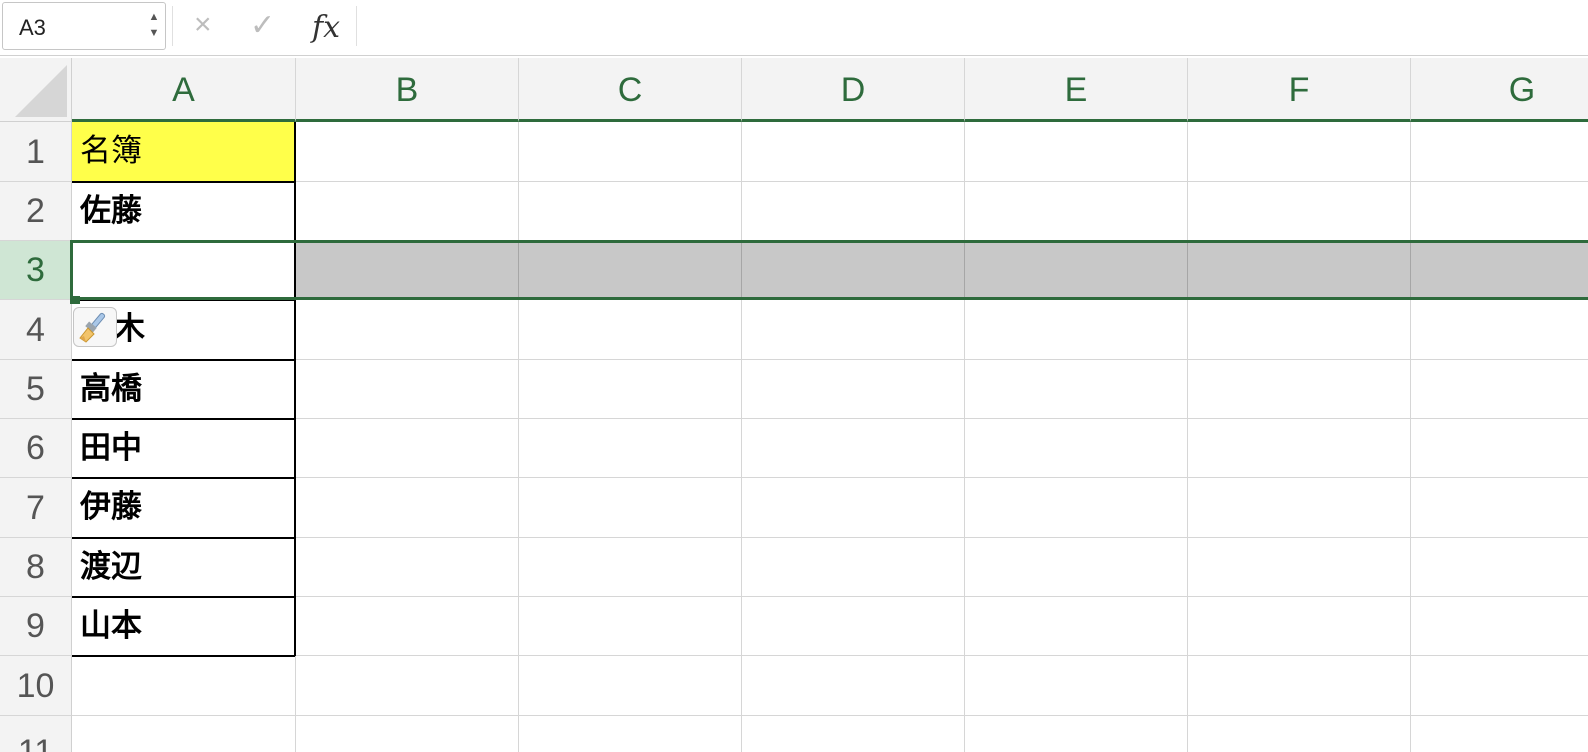 The height and width of the screenshot is (752, 1588). Describe the element at coordinates (853, 508) in the screenshot. I see `cell-D7` at that location.